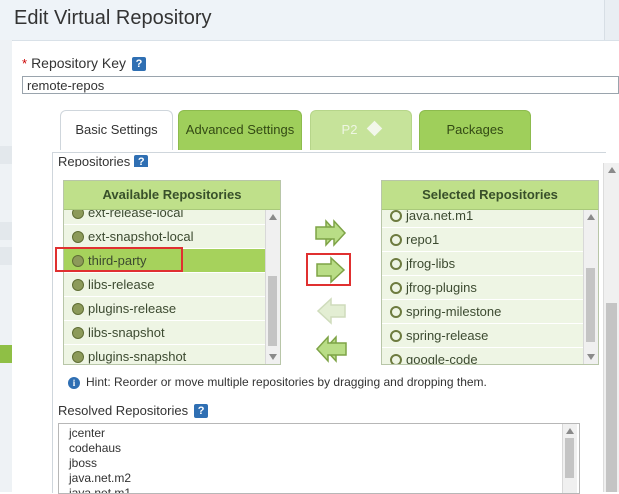 This screenshot has width=619, height=494. I want to click on repositories-label-text: Repositories, so click(94, 161).